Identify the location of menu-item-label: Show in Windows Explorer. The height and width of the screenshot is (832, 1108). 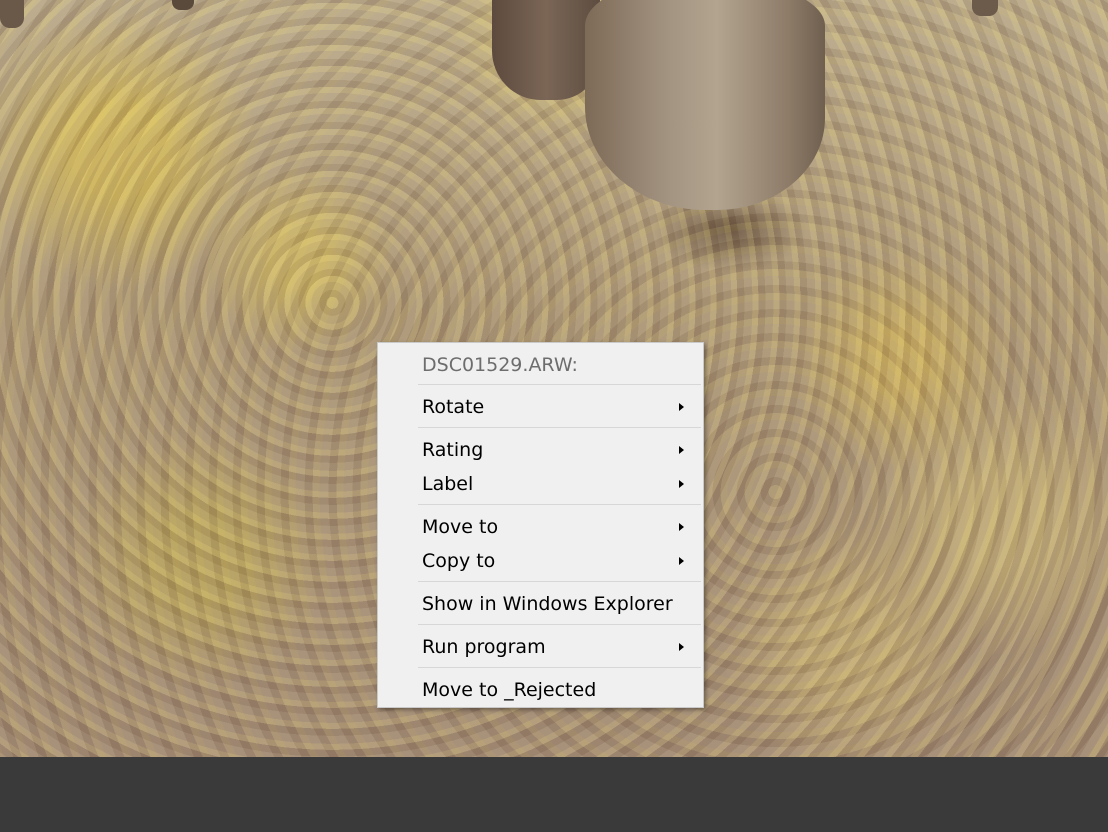
(547, 604).